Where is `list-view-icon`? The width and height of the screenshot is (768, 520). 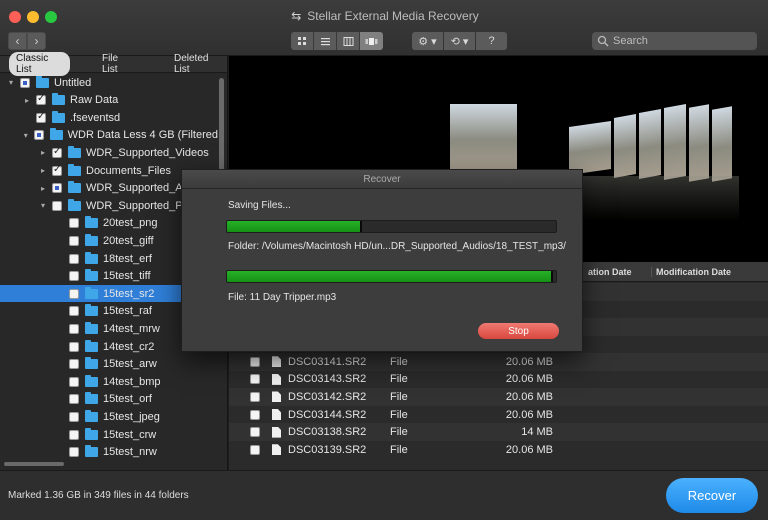 list-view-icon is located at coordinates (325, 41).